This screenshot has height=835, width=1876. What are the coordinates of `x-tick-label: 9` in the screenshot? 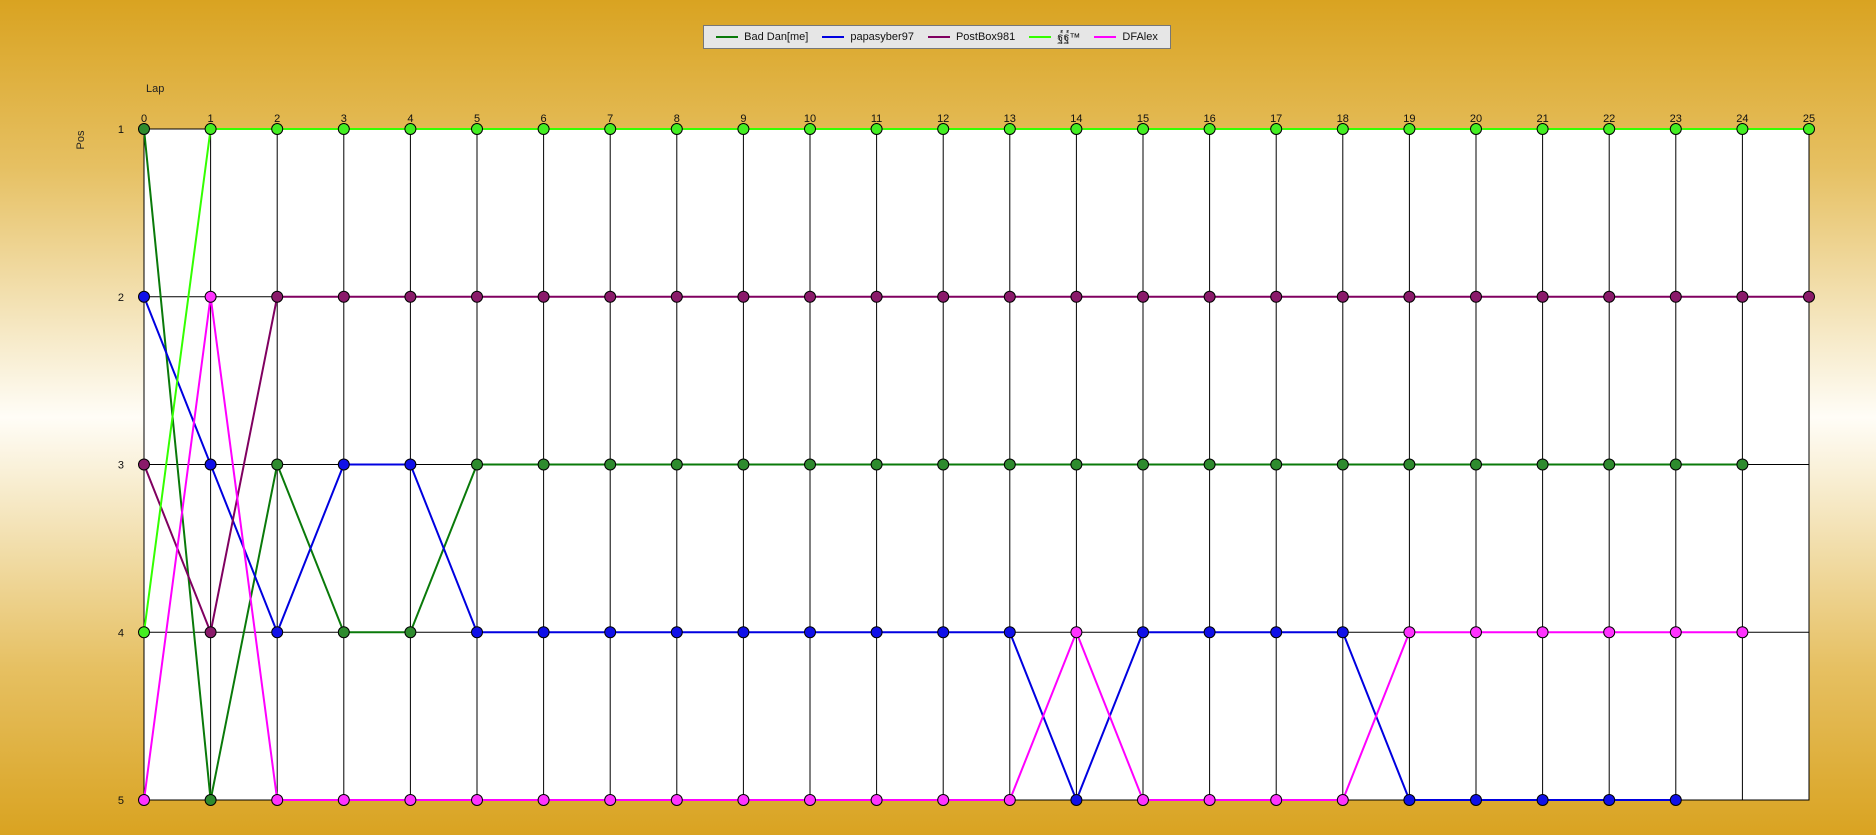 It's located at (743, 119).